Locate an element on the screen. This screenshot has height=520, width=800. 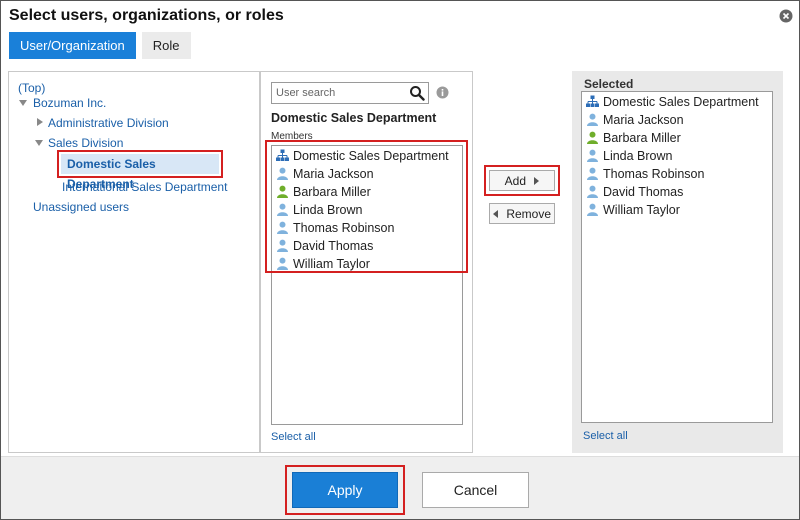
info-icon is located at coordinates (442, 92).